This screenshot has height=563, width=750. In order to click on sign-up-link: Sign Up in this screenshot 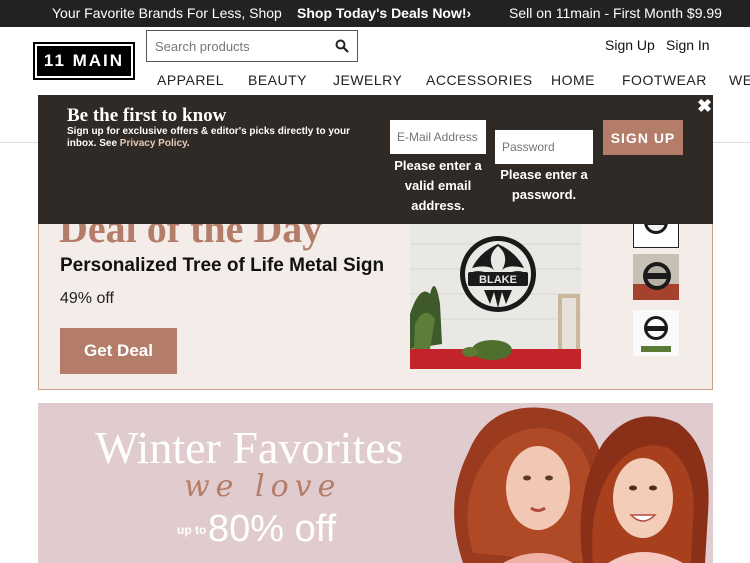, I will do `click(630, 45)`.